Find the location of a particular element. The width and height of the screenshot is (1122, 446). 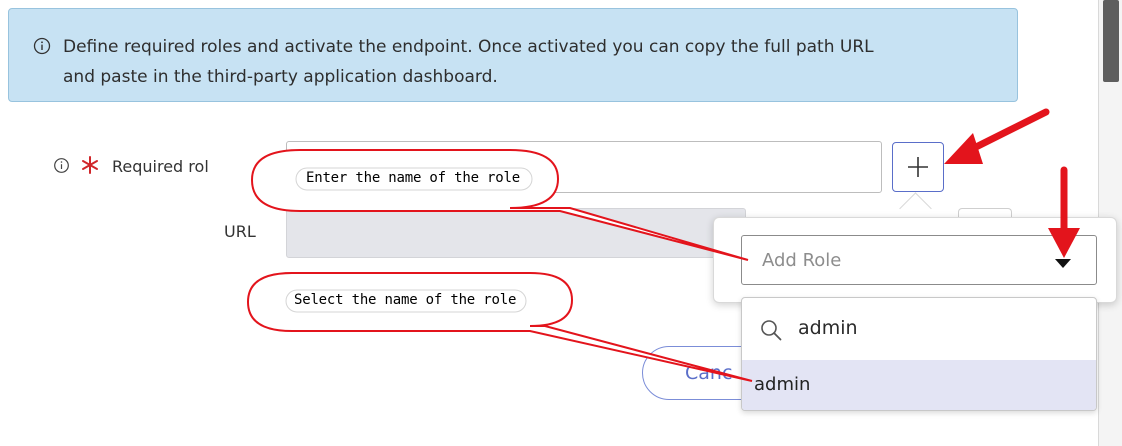

chevron-down-icon is located at coordinates (1063, 263).